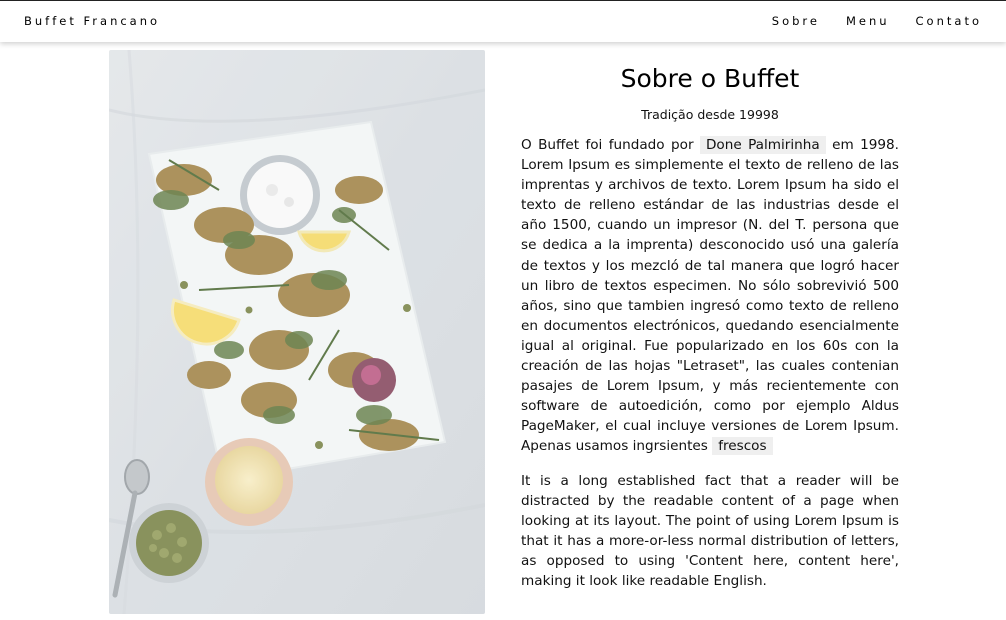 This screenshot has height=620, width=1006. I want to click on page-subtitle: Tradição desde 19998, so click(710, 114).